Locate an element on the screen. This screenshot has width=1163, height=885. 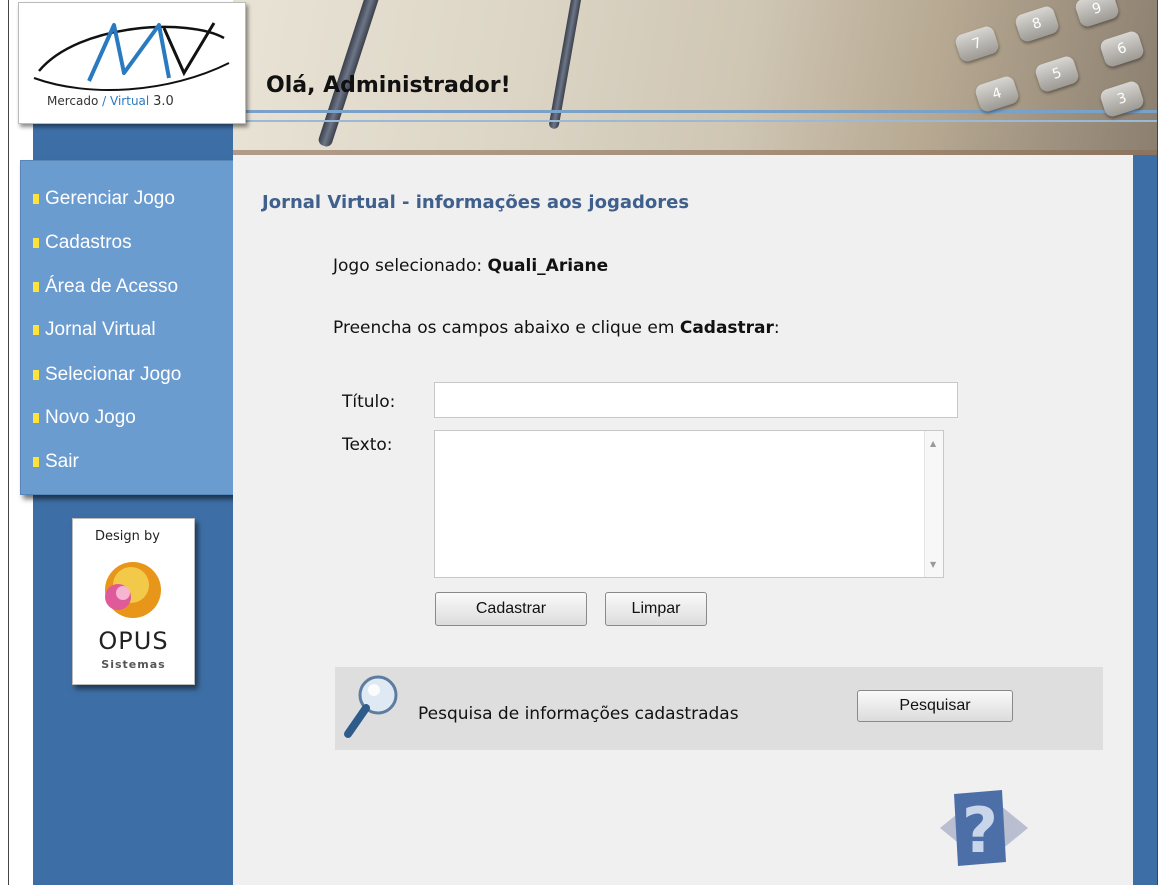
calculator-keypad: 7 8 9 6 4 5 3 is located at coordinates (1037, 72).